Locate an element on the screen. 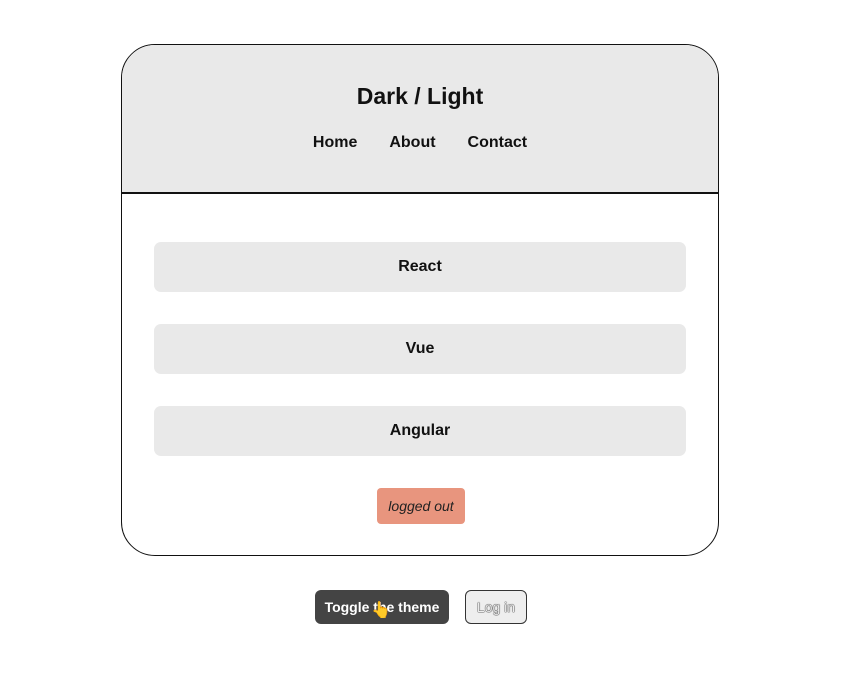  framework-angular: Angular is located at coordinates (420, 431).